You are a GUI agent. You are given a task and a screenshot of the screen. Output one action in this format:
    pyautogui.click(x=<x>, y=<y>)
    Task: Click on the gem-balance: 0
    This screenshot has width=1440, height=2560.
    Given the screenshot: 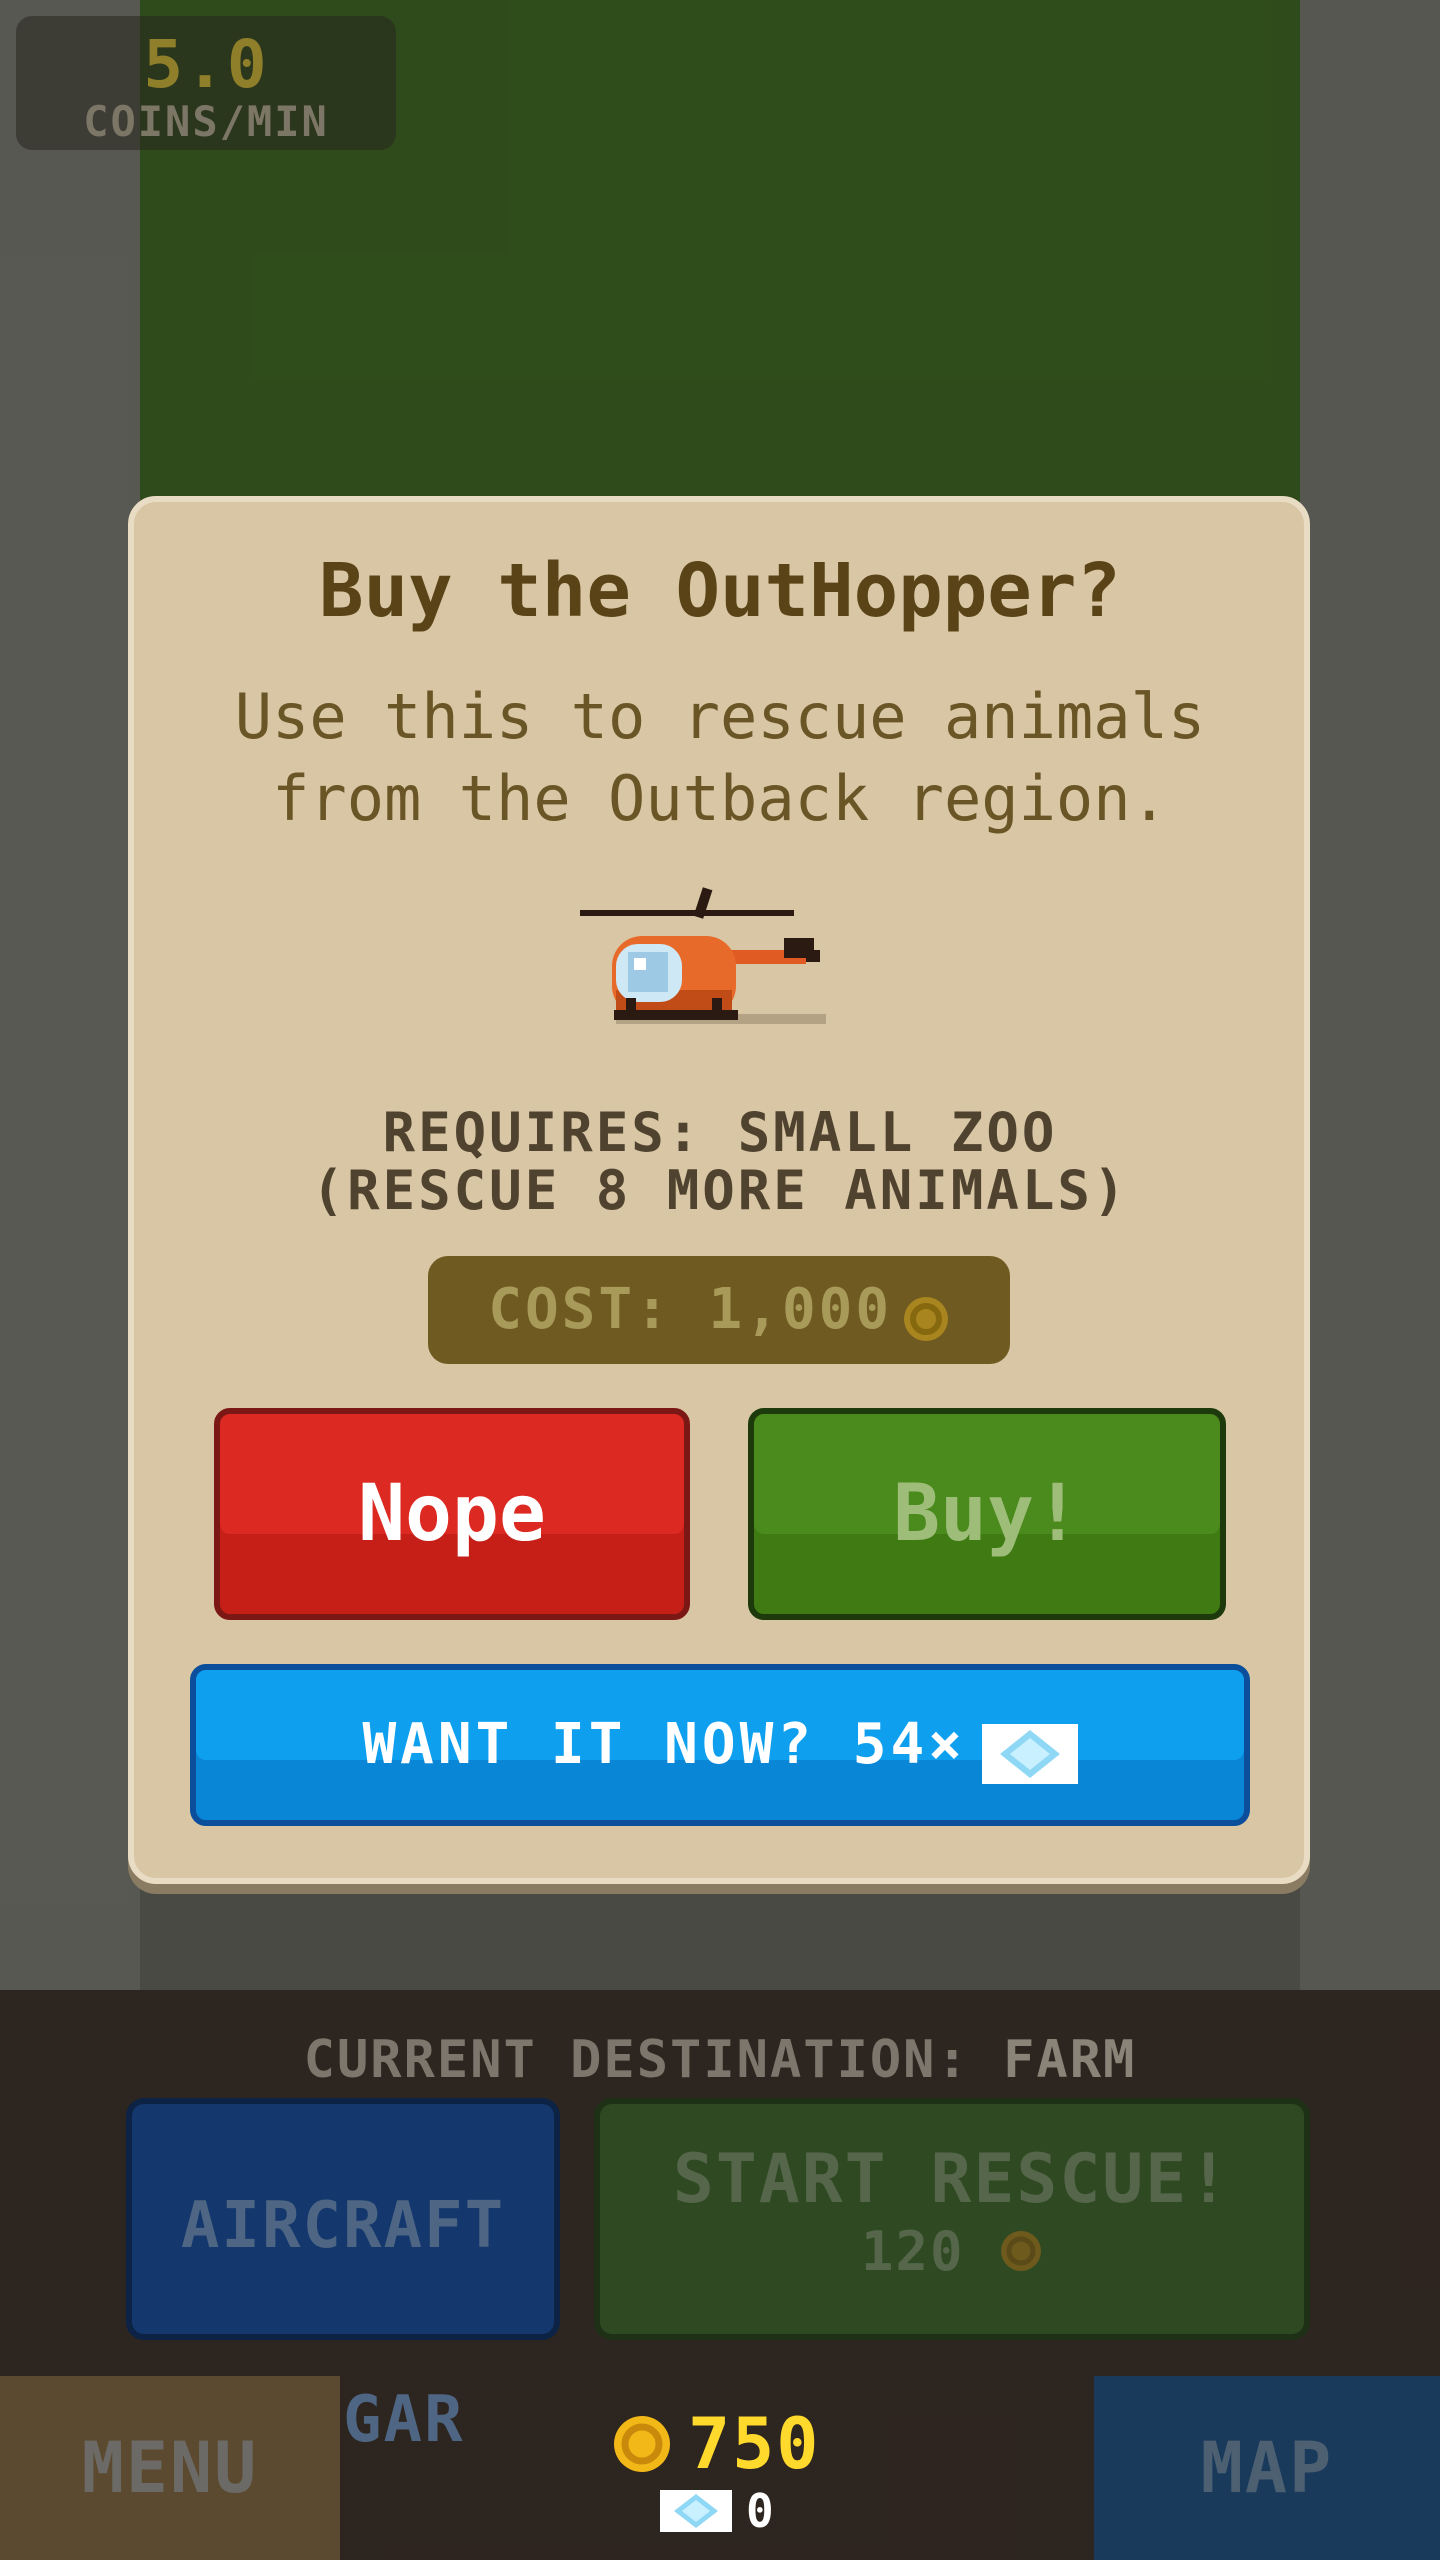 What is the action you would take?
    pyautogui.click(x=730, y=2511)
    